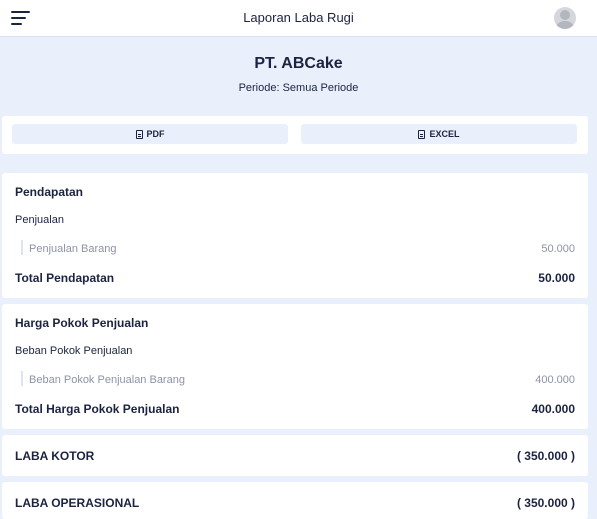 This screenshot has width=597, height=519. I want to click on export-pdf-label: PDF, so click(155, 134).